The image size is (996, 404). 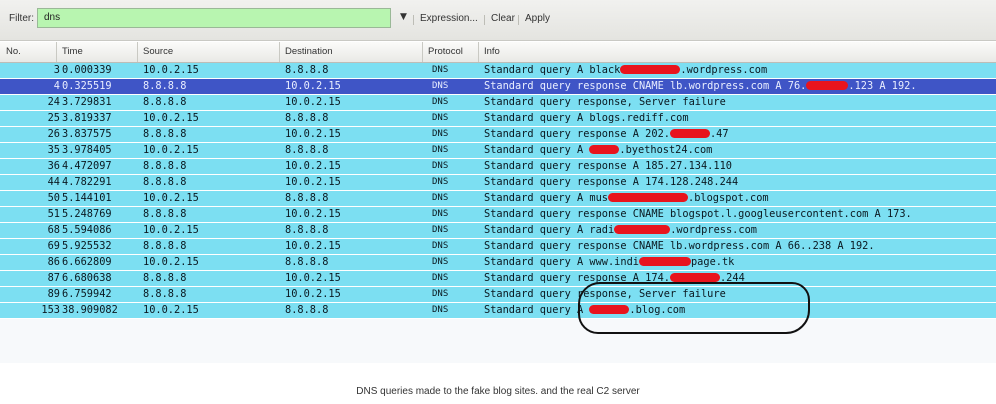 What do you see at coordinates (728, 198) in the screenshot?
I see `info-text-post: .blogspot.com` at bounding box center [728, 198].